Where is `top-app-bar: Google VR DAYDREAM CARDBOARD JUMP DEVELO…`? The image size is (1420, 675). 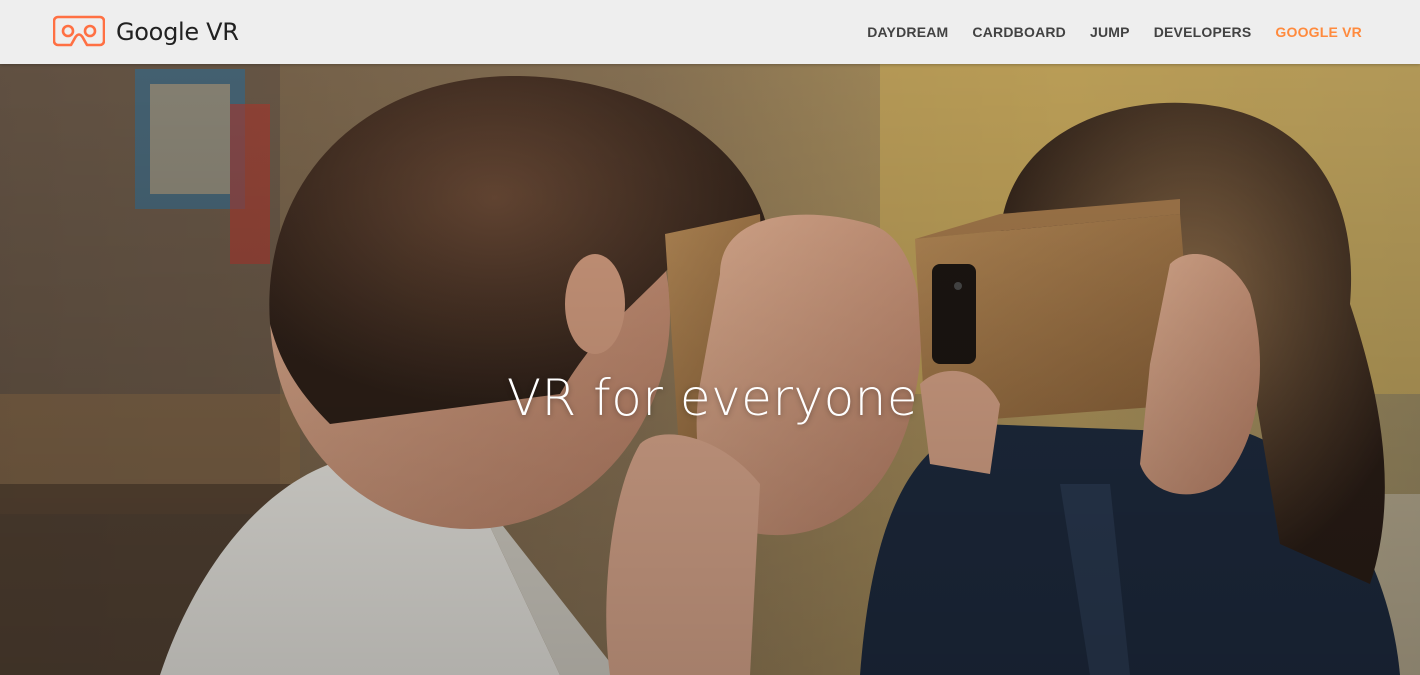
top-app-bar: Google VR DAYDREAM CARDBOARD JUMP DEVELO… is located at coordinates (710, 32).